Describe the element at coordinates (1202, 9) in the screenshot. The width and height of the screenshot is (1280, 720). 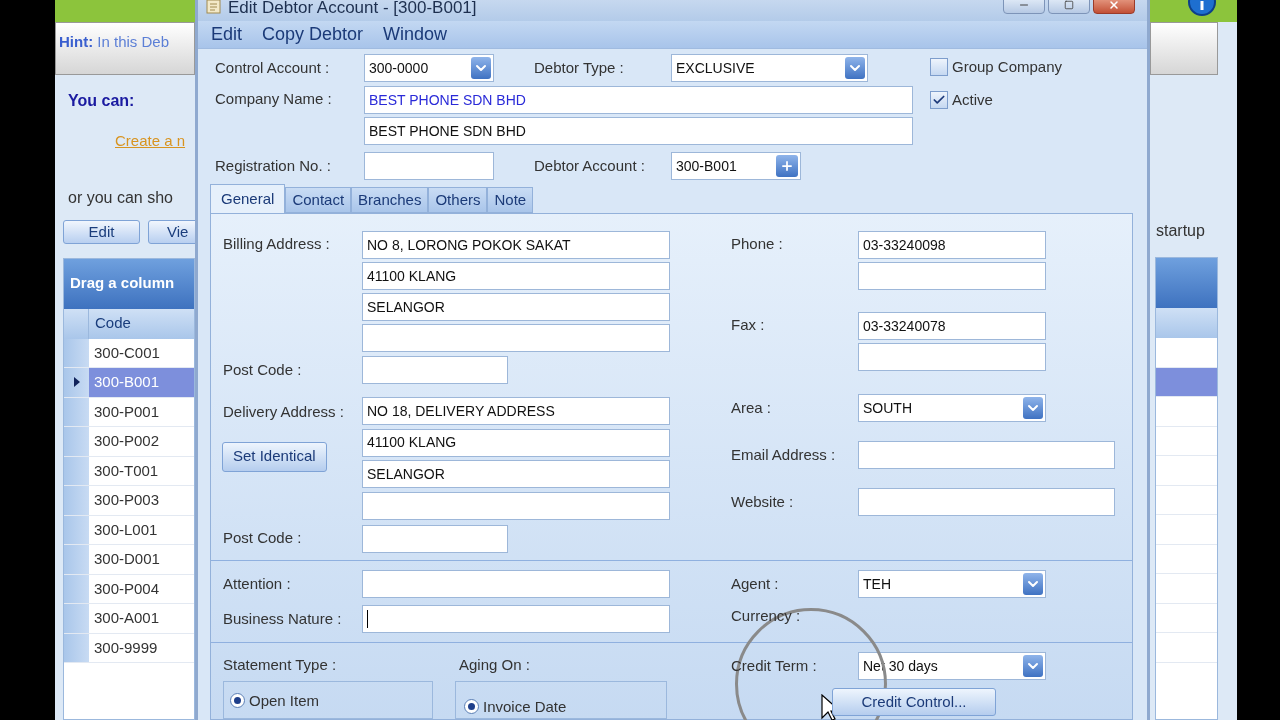
I see `info-icon` at that location.